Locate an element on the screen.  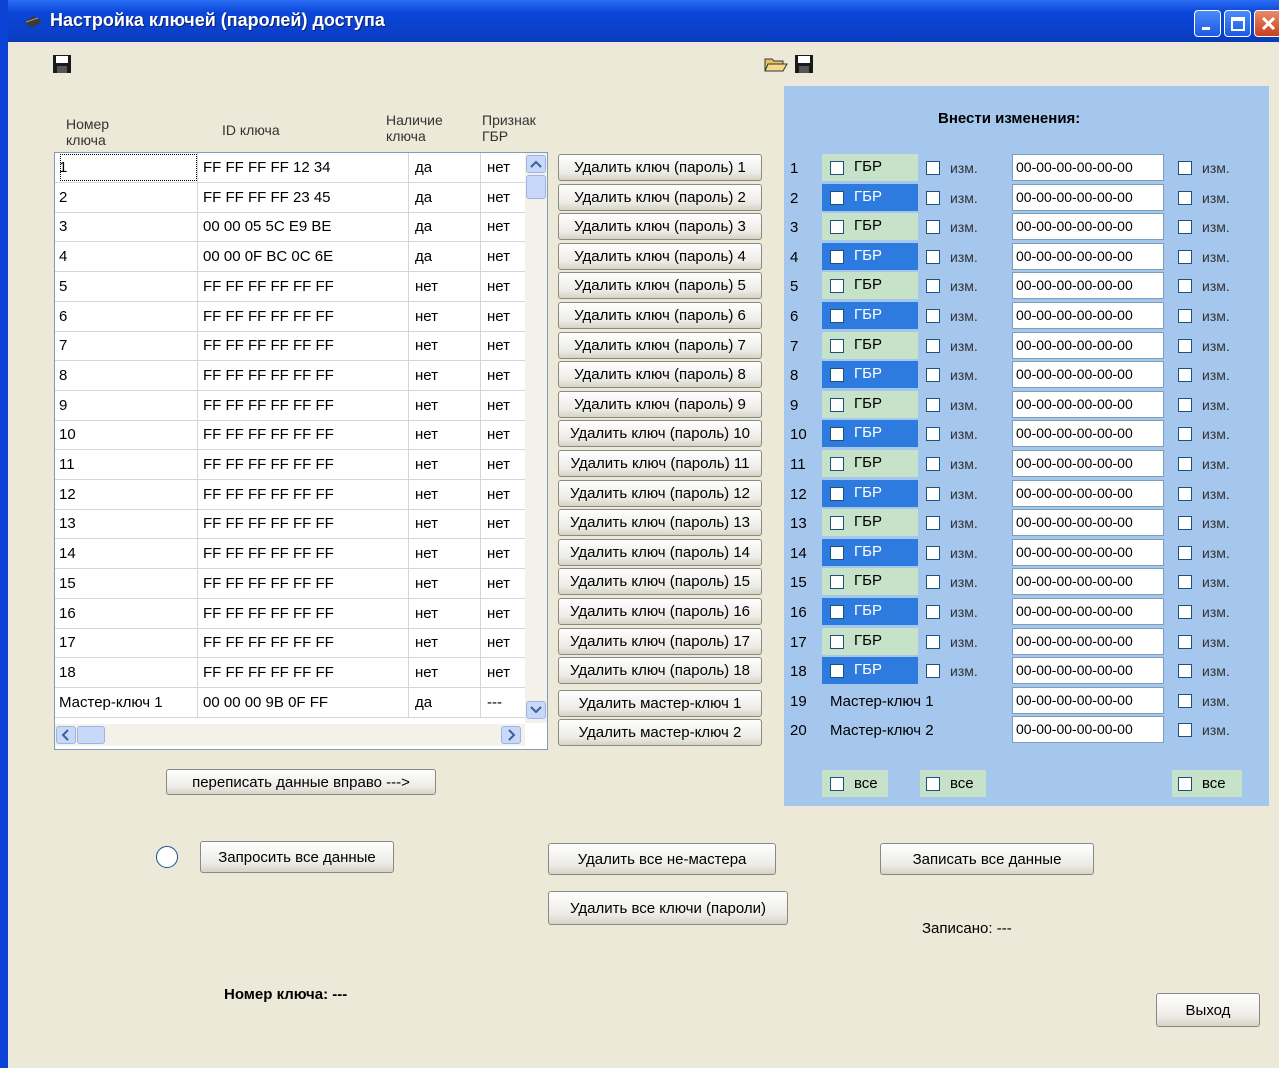
cell-key-number: 17 is located at coordinates (128, 643).